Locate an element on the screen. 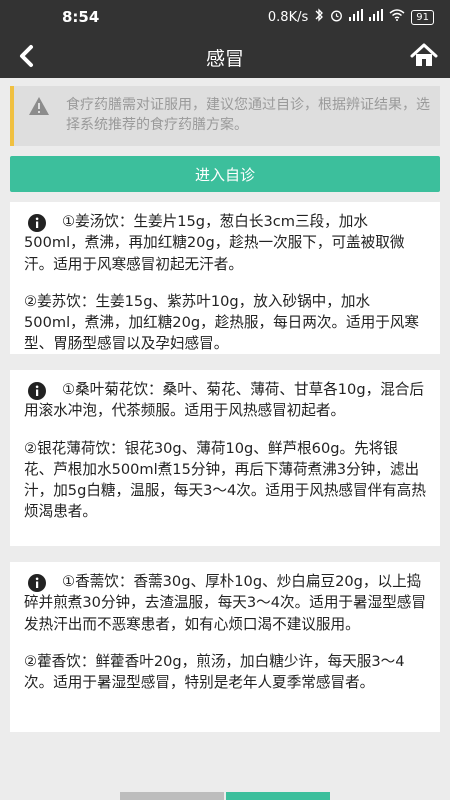  page-title: 感冒 is located at coordinates (224, 59).